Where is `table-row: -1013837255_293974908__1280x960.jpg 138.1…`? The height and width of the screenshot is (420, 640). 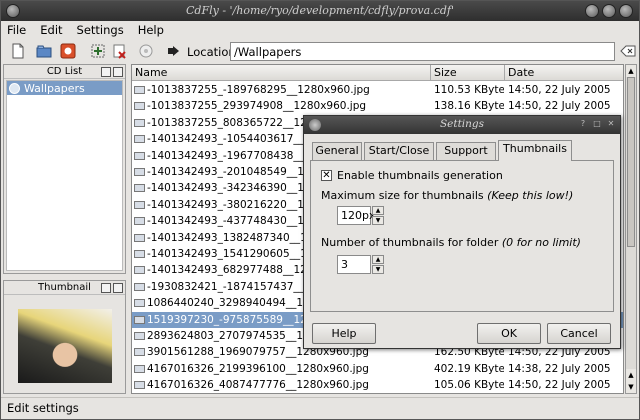 table-row: -1013837255_293974908__1280x960.jpg 138.1… is located at coordinates (377, 106).